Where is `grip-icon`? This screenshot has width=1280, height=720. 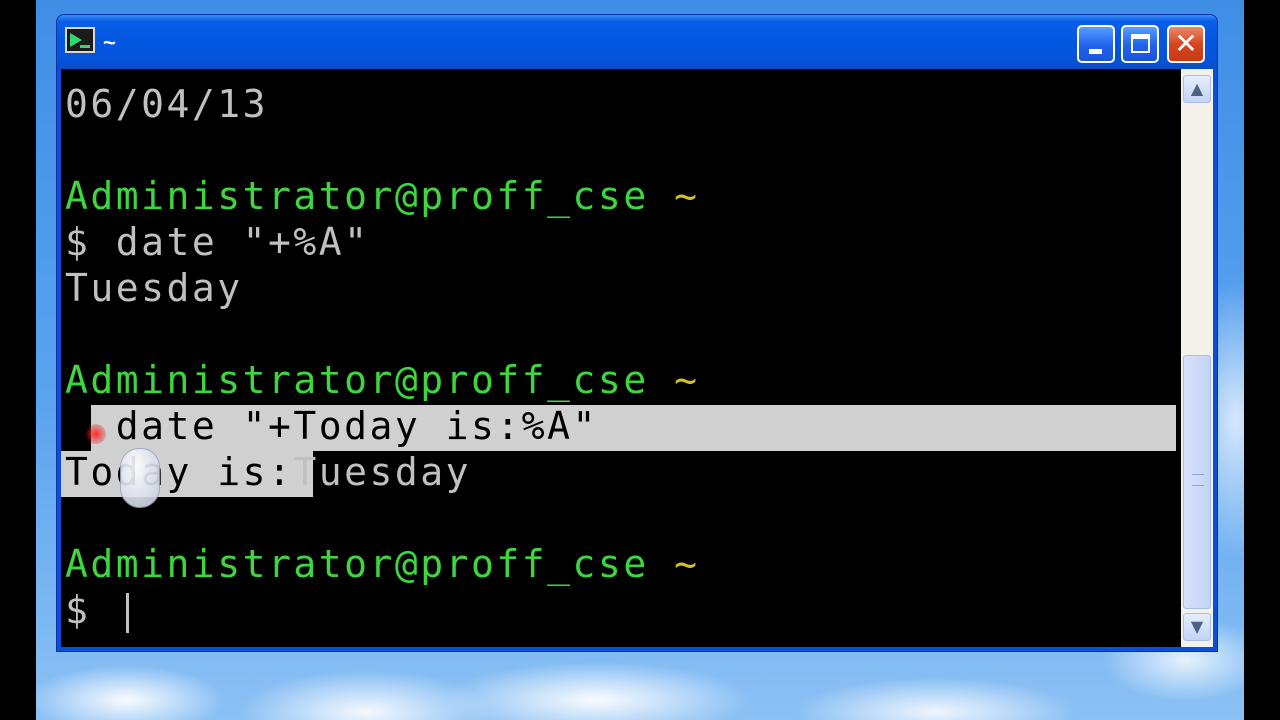
grip-icon is located at coordinates (1198, 480).